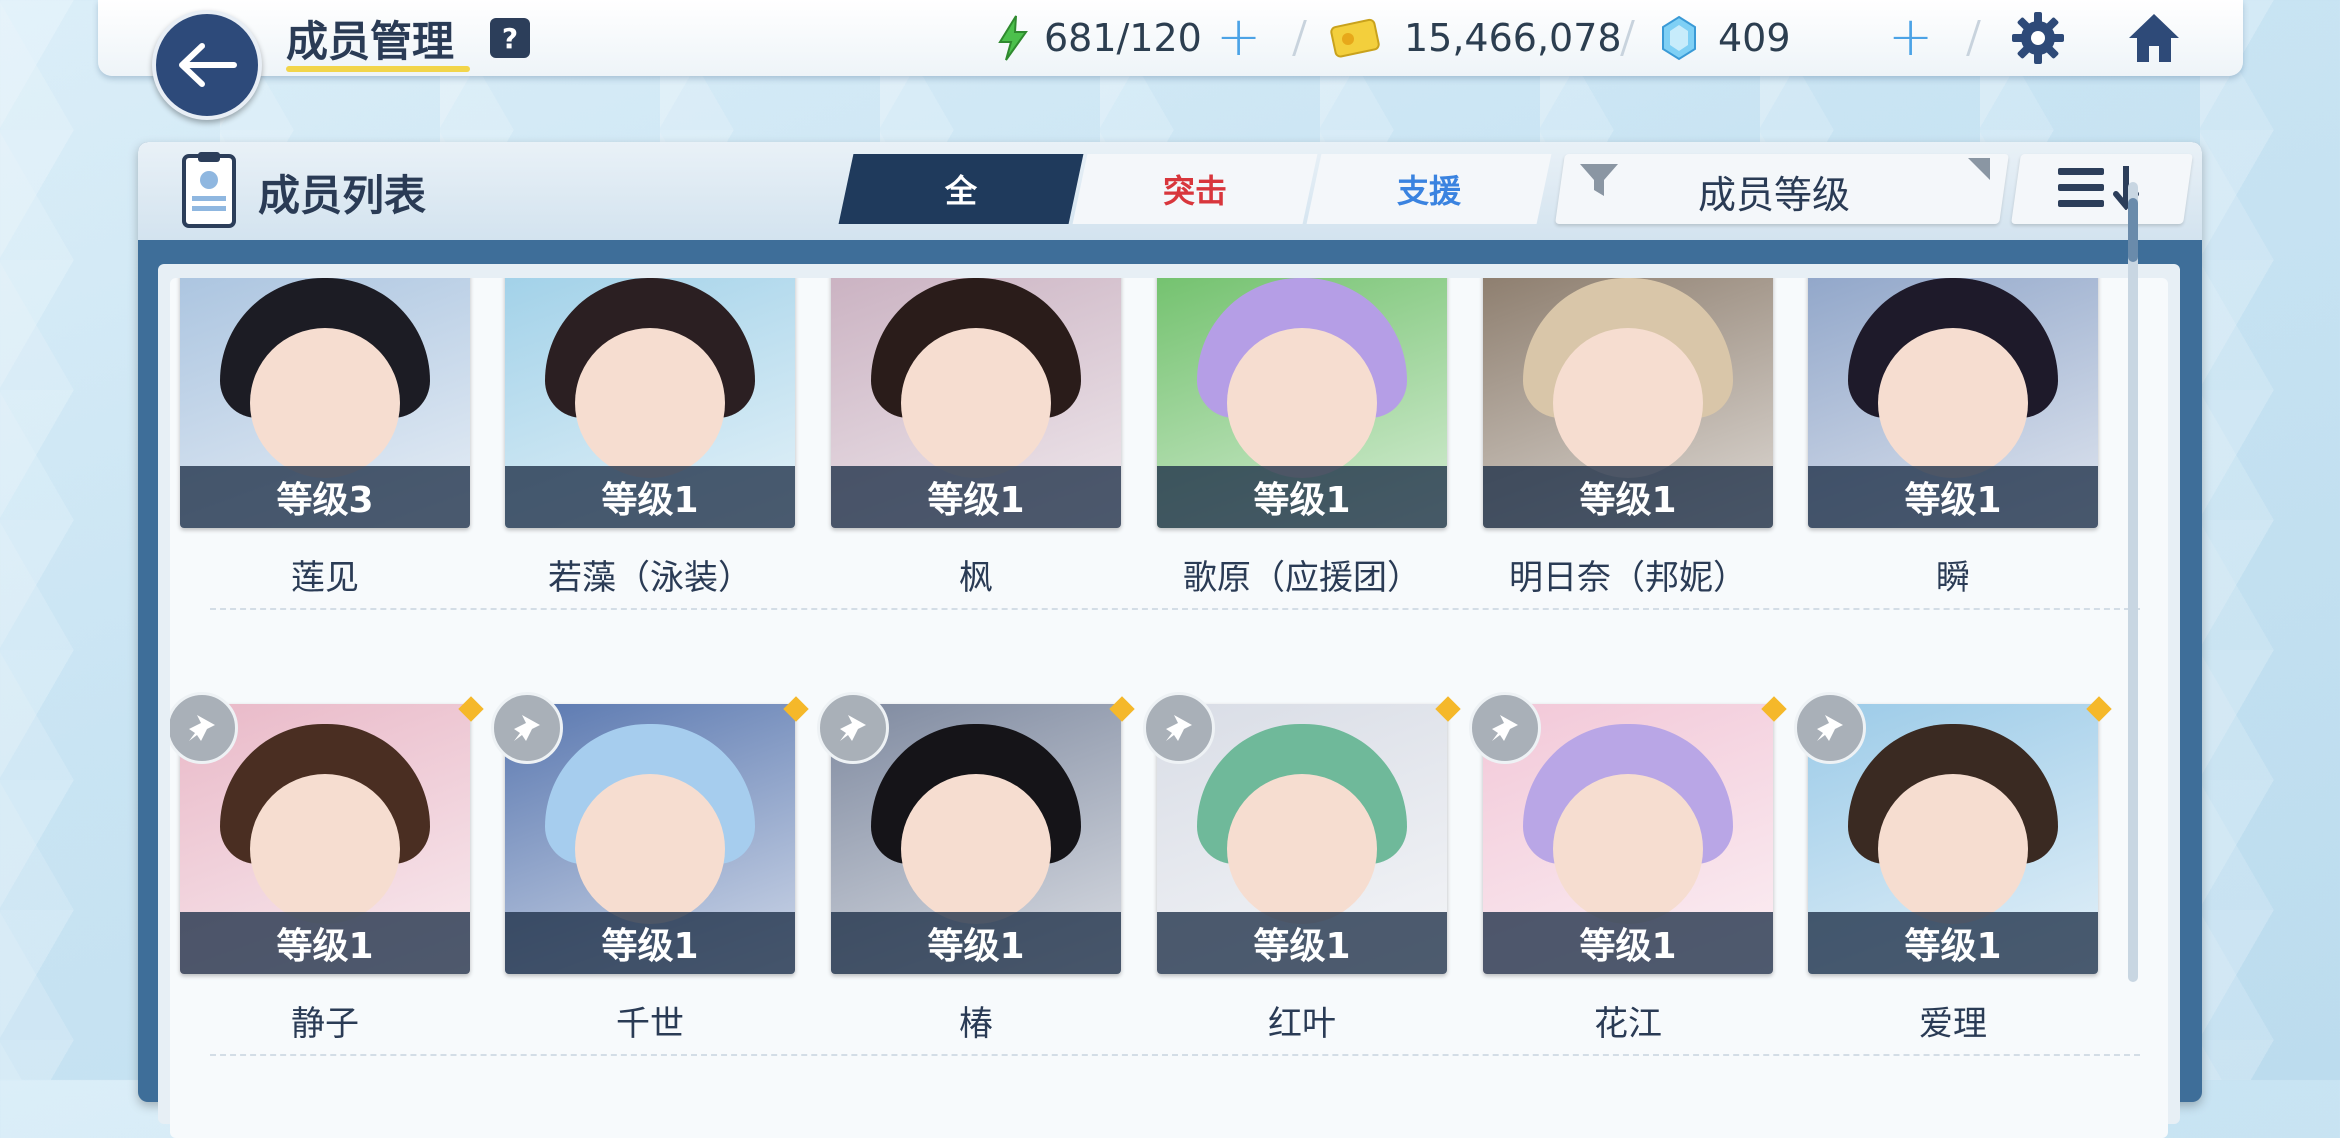  Describe the element at coordinates (1238, 37) in the screenshot. I see `add-ap-button: +` at that location.